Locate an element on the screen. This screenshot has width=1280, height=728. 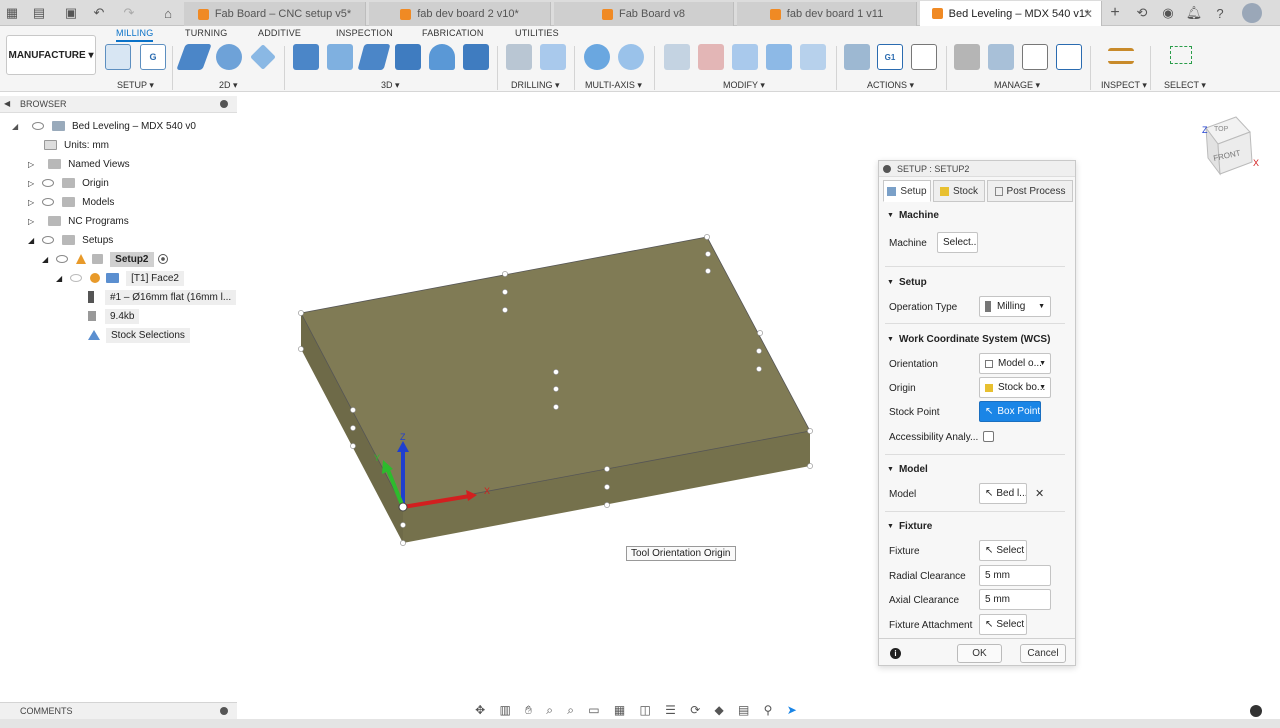
triad-origin is located at coordinates (403, 507).